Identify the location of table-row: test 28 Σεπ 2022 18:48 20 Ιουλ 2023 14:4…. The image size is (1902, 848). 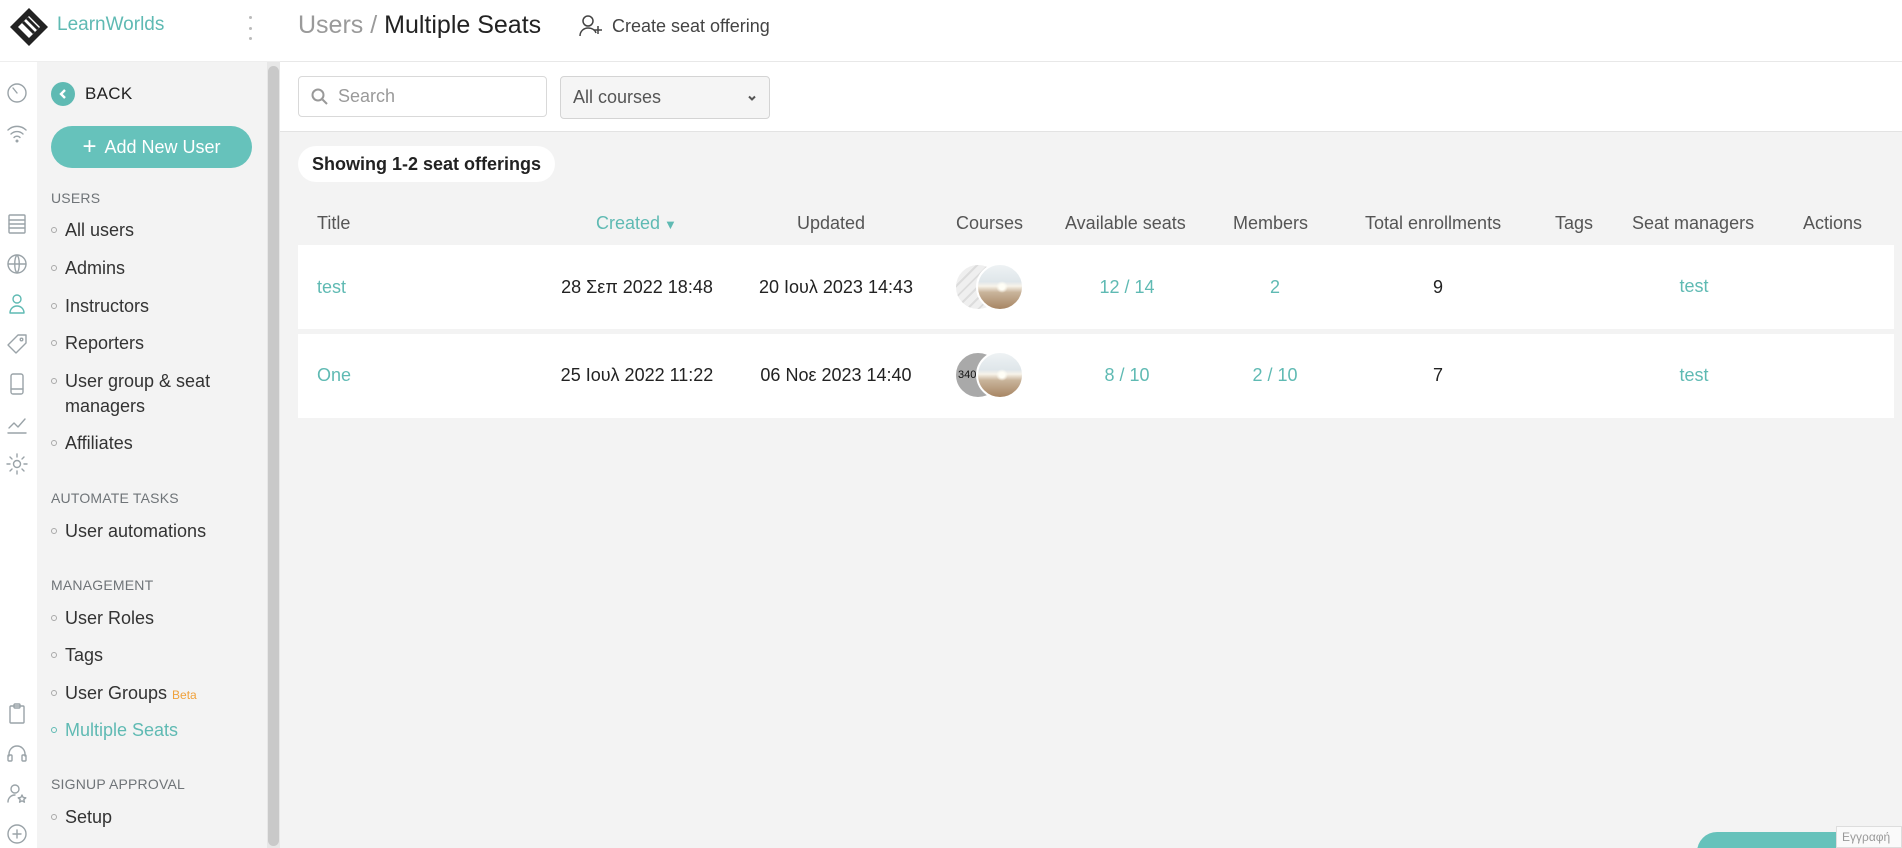
(1096, 287).